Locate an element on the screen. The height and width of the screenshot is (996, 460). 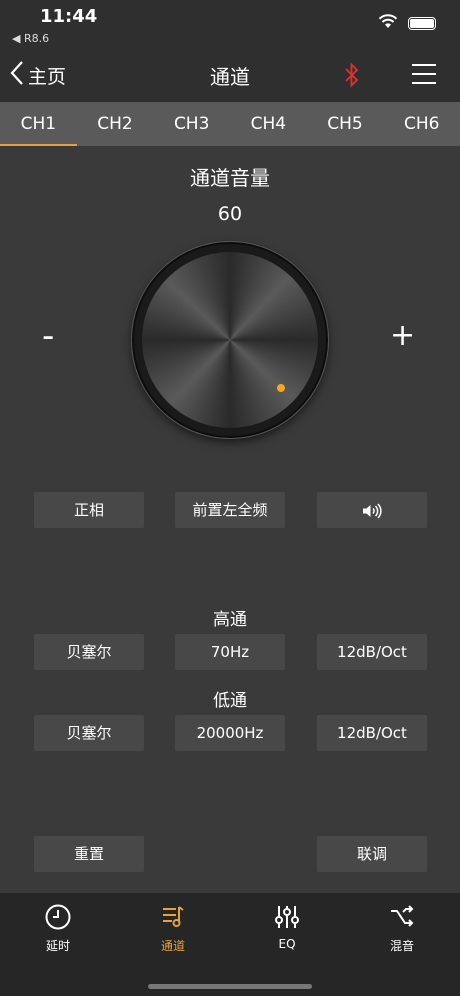
volume-knob is located at coordinates (230, 340).